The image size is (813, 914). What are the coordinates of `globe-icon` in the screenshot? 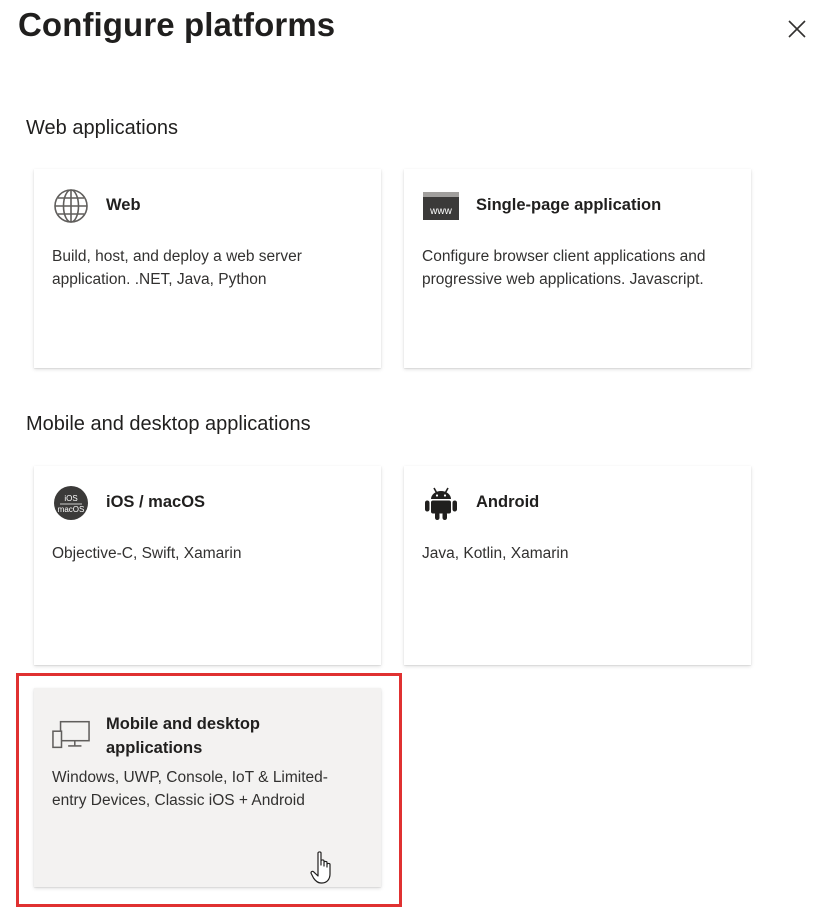 It's located at (71, 206).